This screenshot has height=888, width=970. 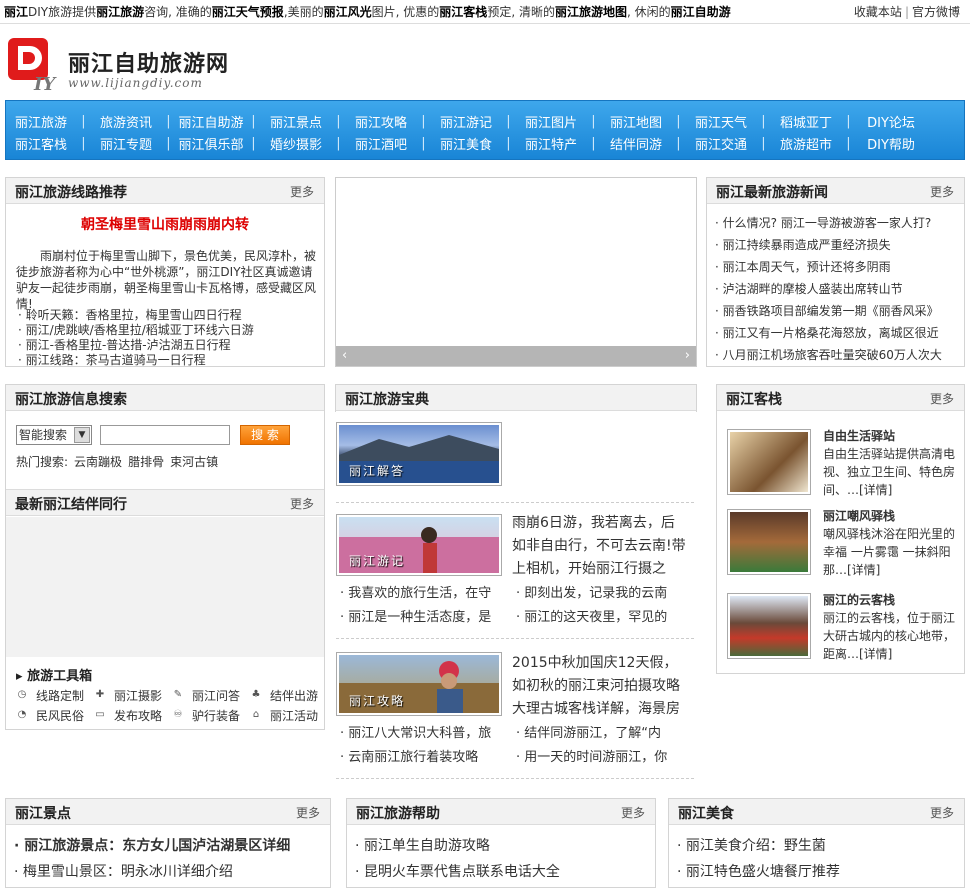 I want to click on nav-item: 丽江图片 |, so click(x=558, y=121).